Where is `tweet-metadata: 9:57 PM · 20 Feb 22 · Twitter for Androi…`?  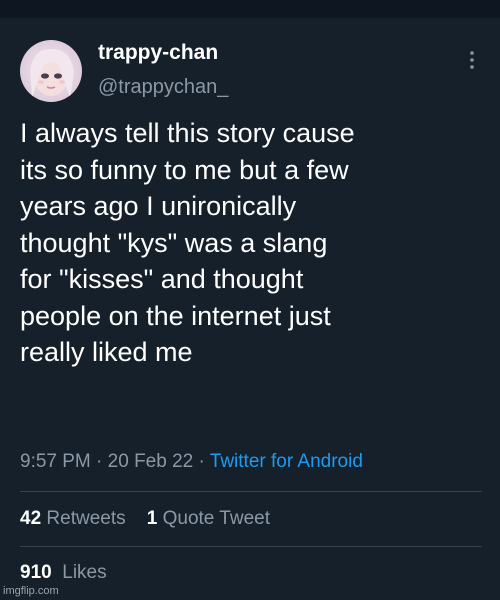 tweet-metadata: 9:57 PM · 20 Feb 22 · Twitter for Androi… is located at coordinates (191, 462).